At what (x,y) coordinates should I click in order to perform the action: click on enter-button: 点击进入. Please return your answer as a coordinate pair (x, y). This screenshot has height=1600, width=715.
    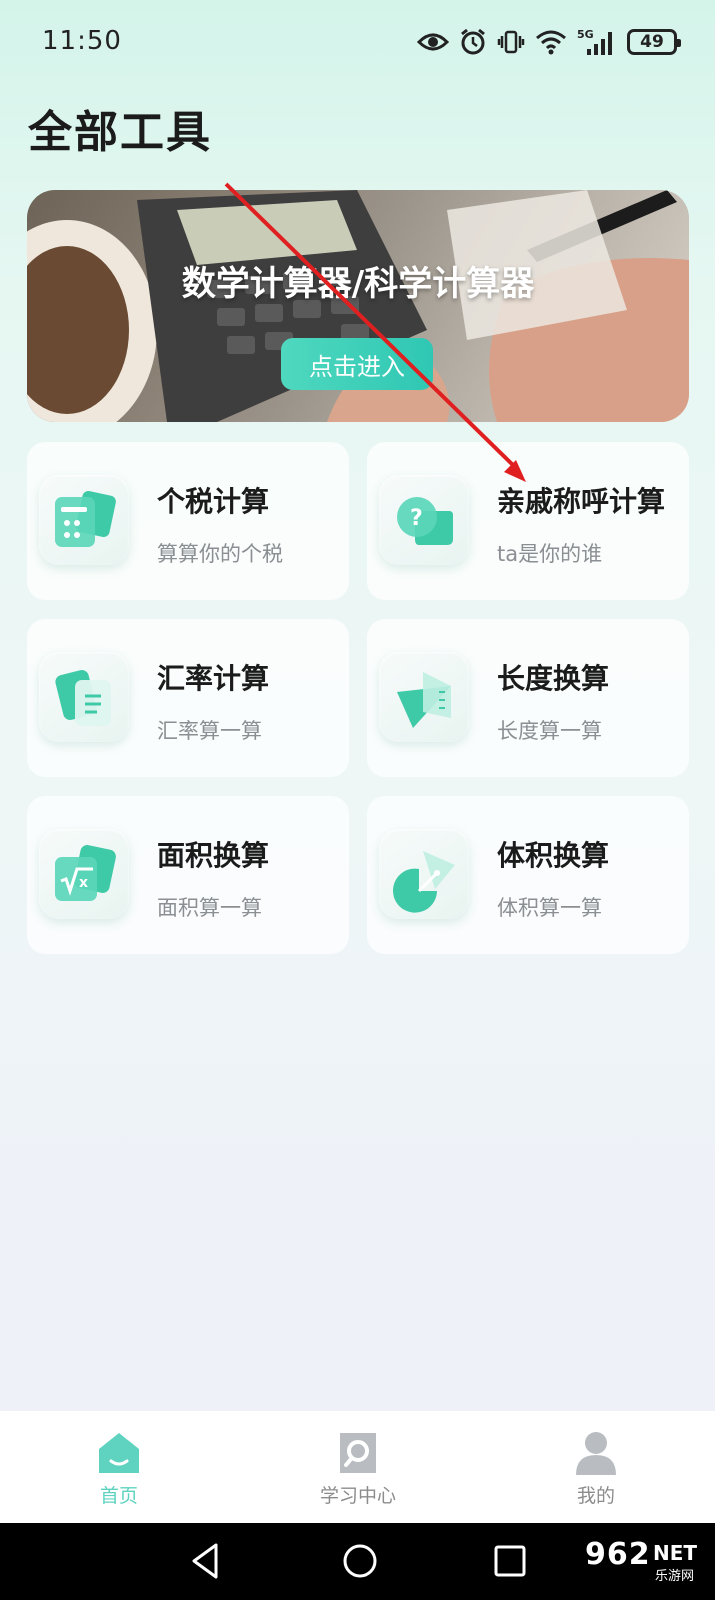
    Looking at the image, I should click on (357, 364).